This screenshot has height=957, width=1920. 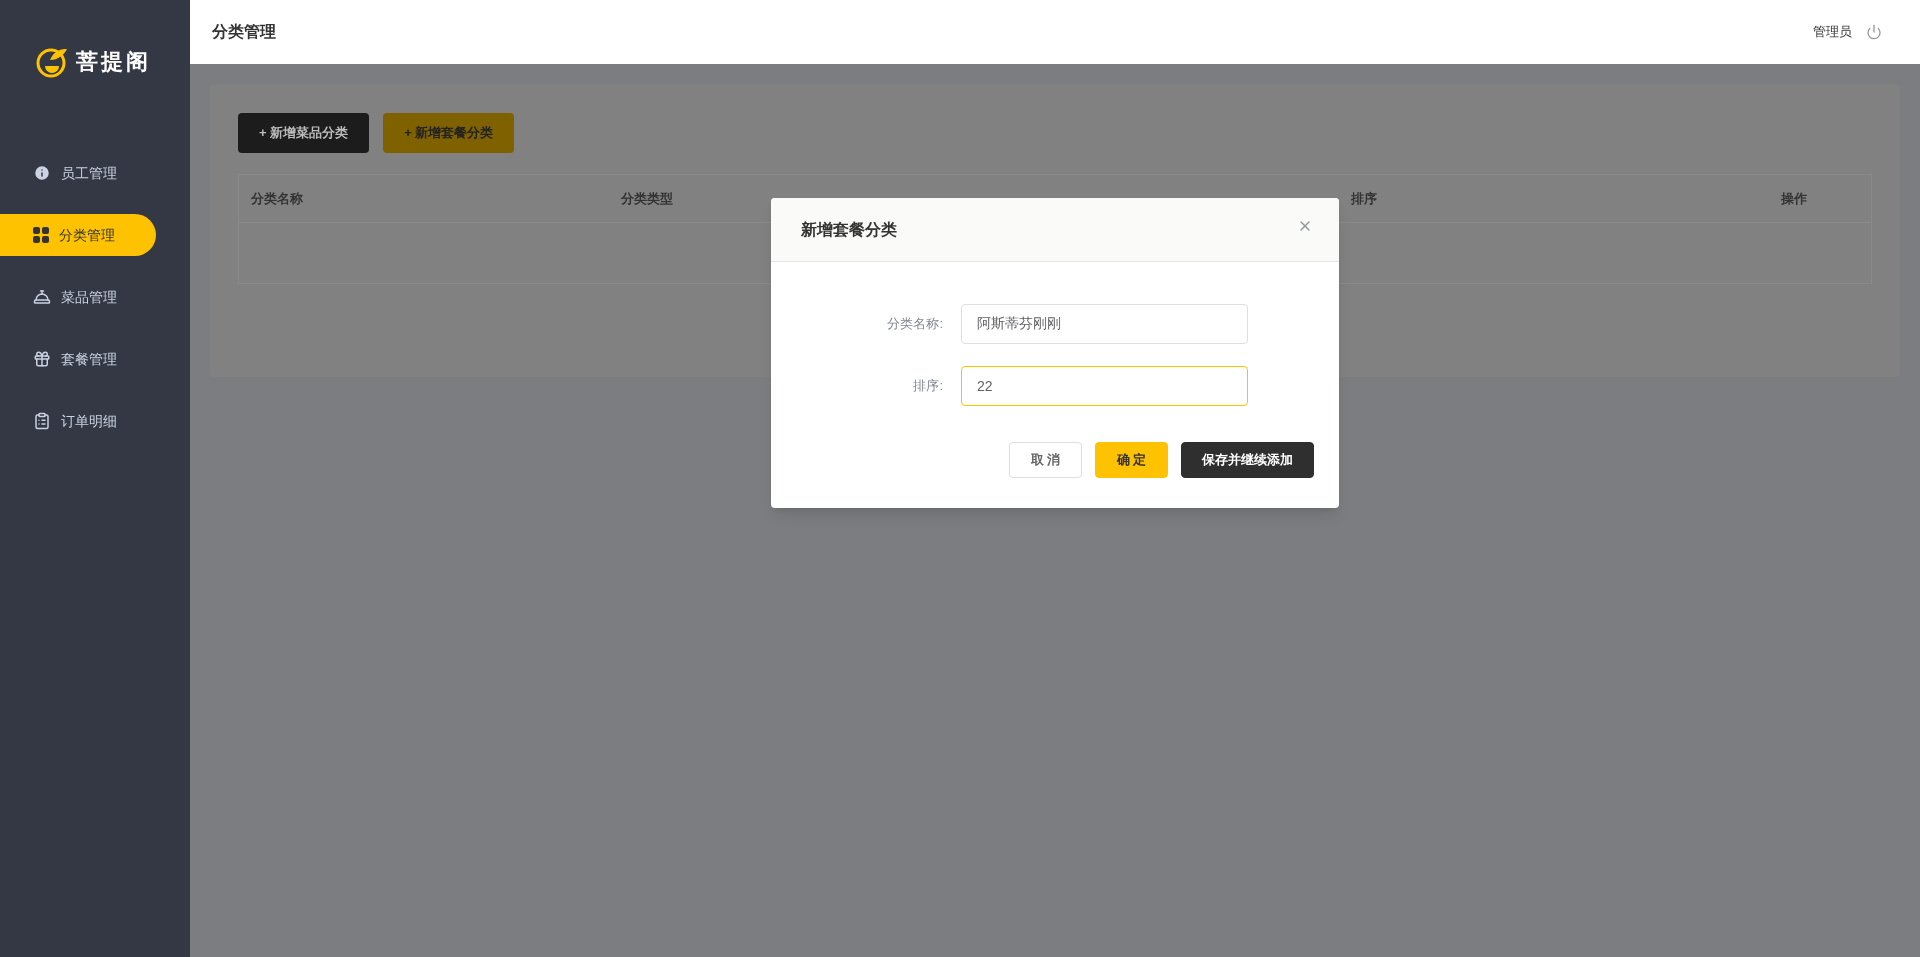 What do you see at coordinates (1131, 460) in the screenshot?
I see `dialog-button: 确 定` at bounding box center [1131, 460].